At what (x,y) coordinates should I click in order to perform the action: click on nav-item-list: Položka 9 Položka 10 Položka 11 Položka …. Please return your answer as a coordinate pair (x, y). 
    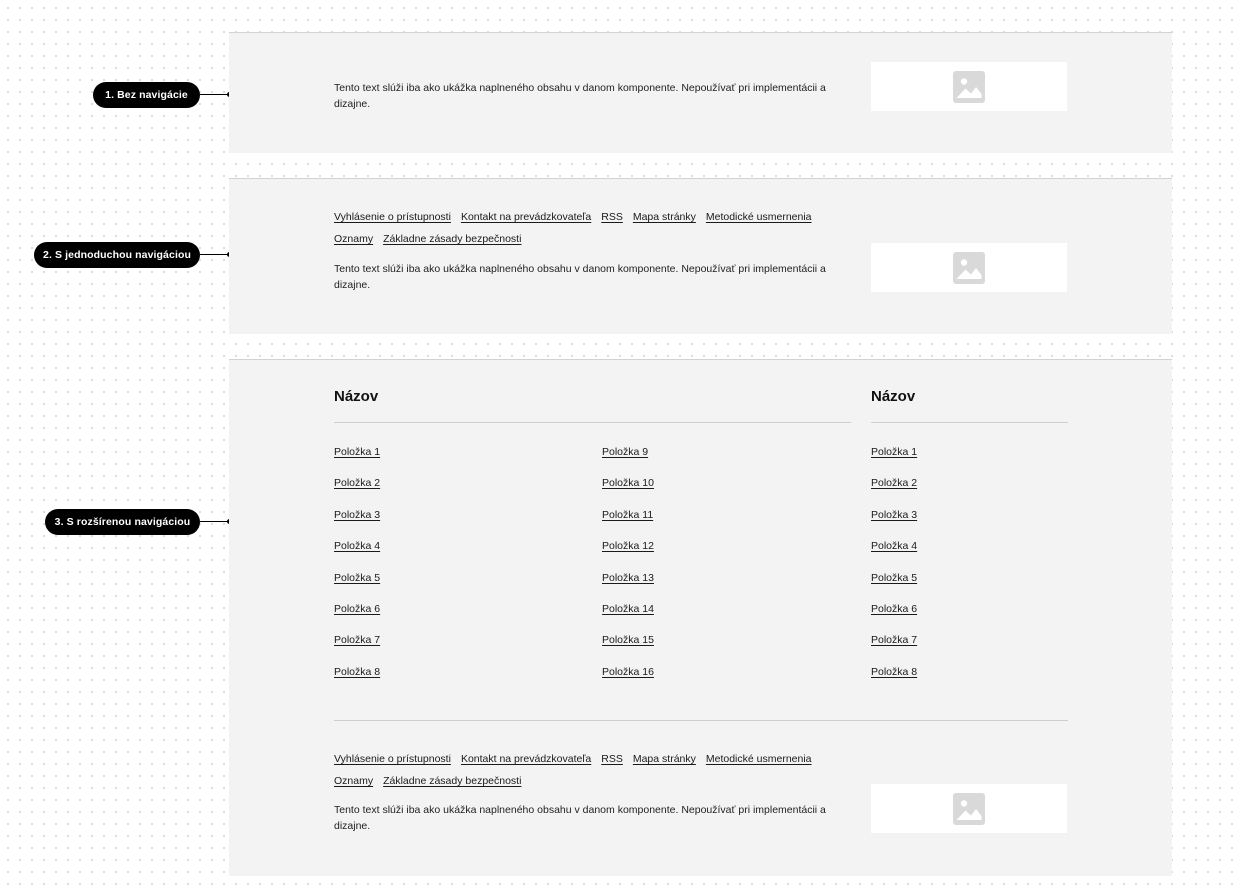
    Looking at the image, I should click on (628, 570).